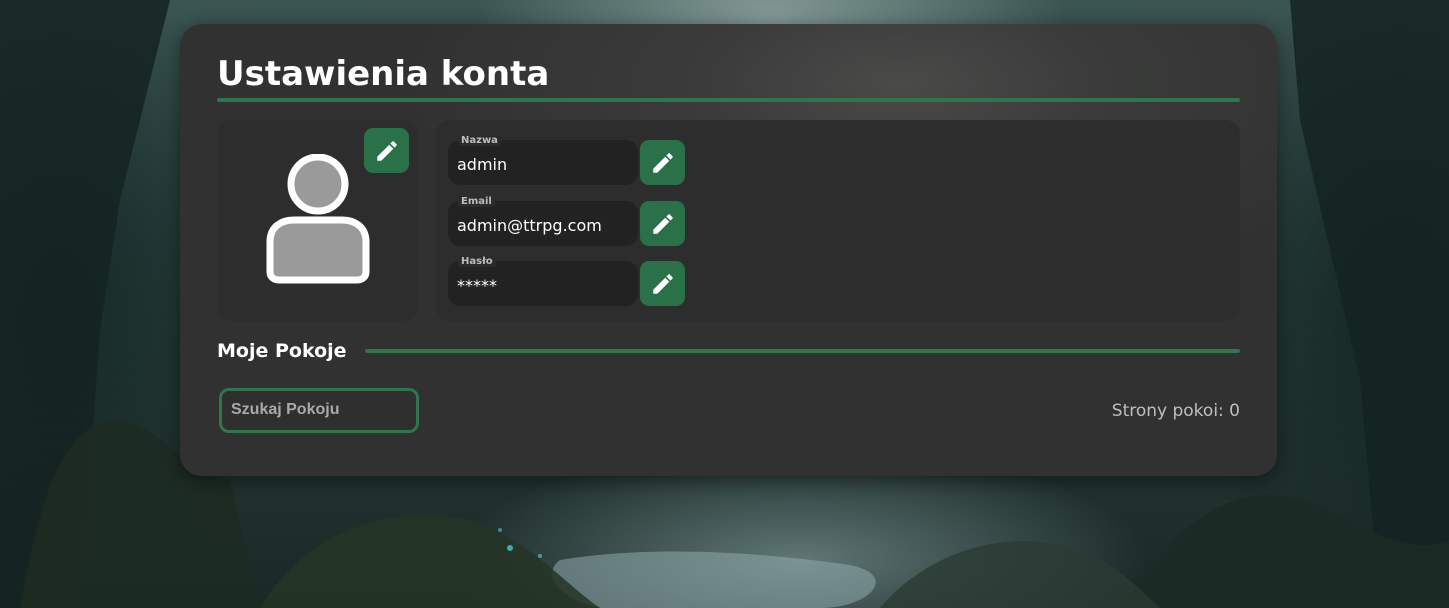  Describe the element at coordinates (319, 410) in the screenshot. I see `room-search-input: Szukaj Pokoju` at that location.